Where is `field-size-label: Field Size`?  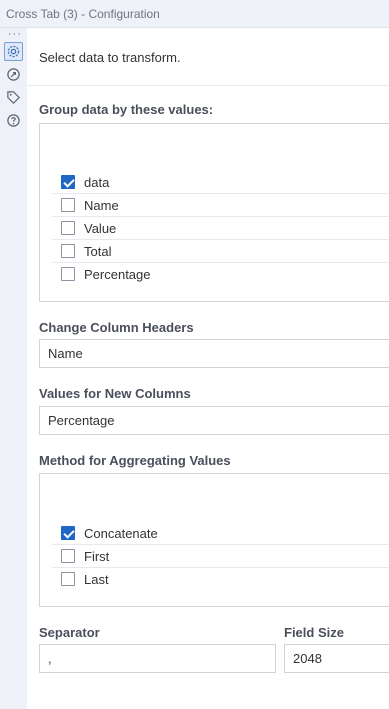
field-size-label: Field Size is located at coordinates (314, 632).